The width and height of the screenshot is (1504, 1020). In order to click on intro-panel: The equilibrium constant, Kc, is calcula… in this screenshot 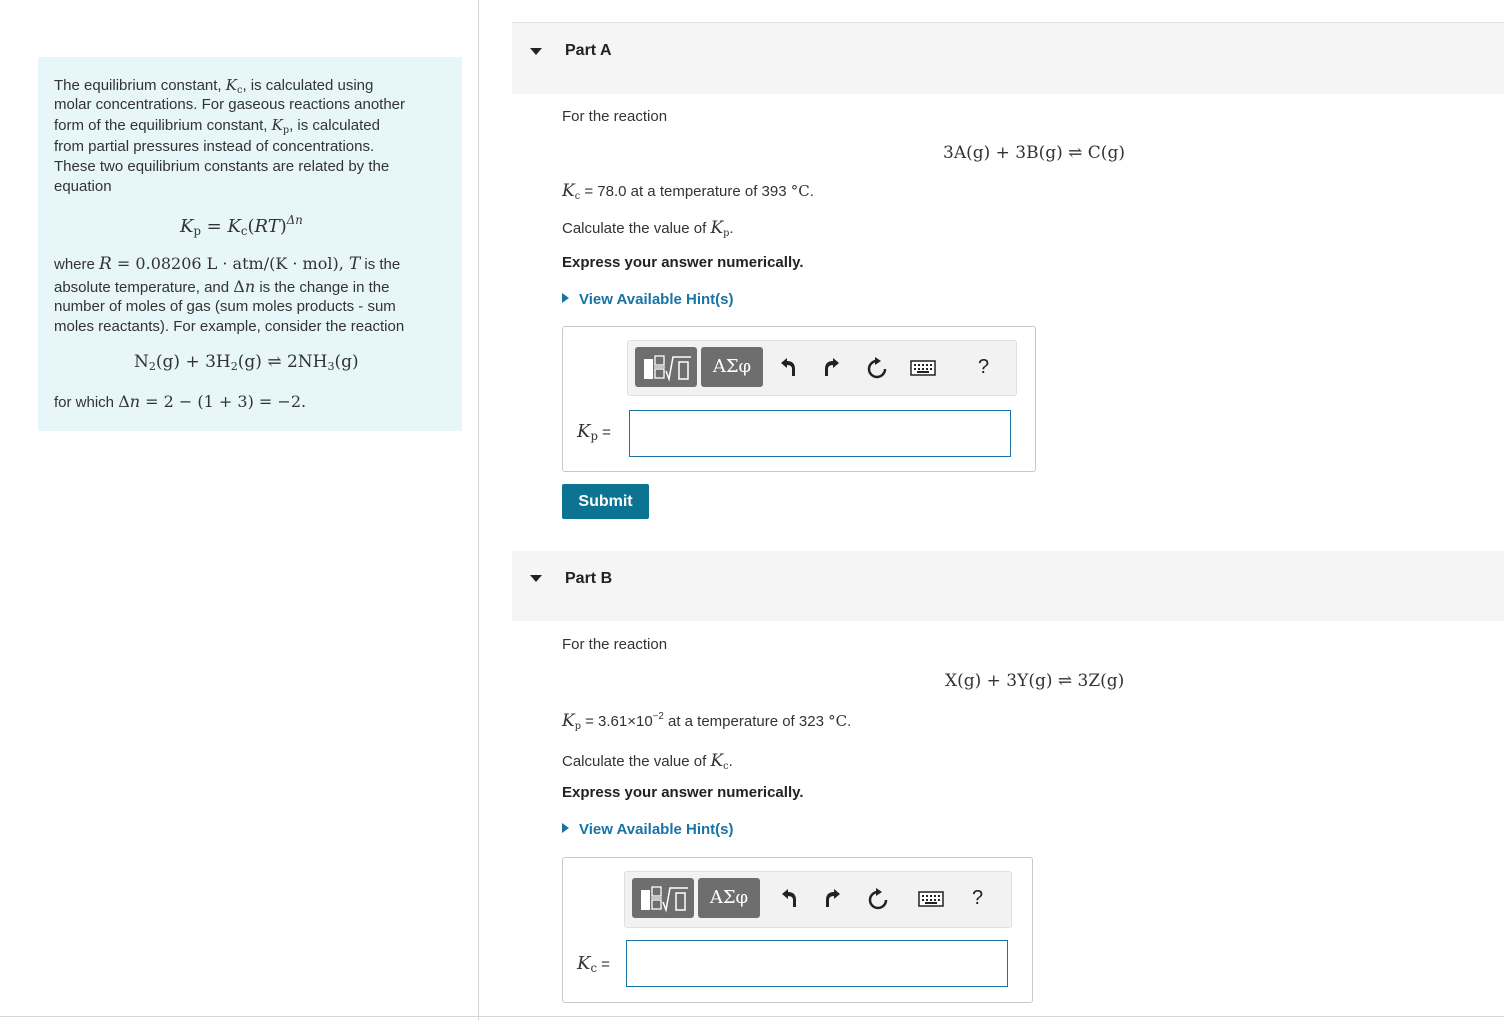, I will do `click(250, 244)`.